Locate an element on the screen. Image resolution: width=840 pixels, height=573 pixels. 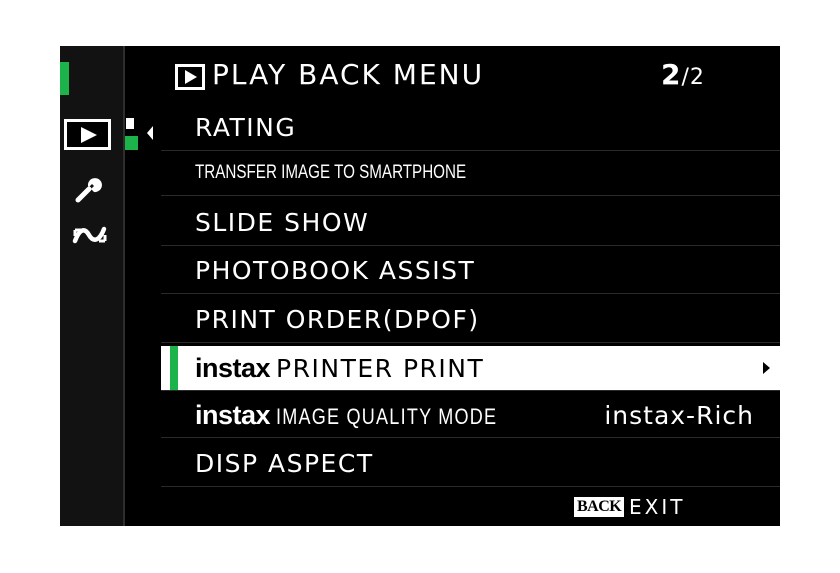
page-indicator-2-active is located at coordinates (131, 143).